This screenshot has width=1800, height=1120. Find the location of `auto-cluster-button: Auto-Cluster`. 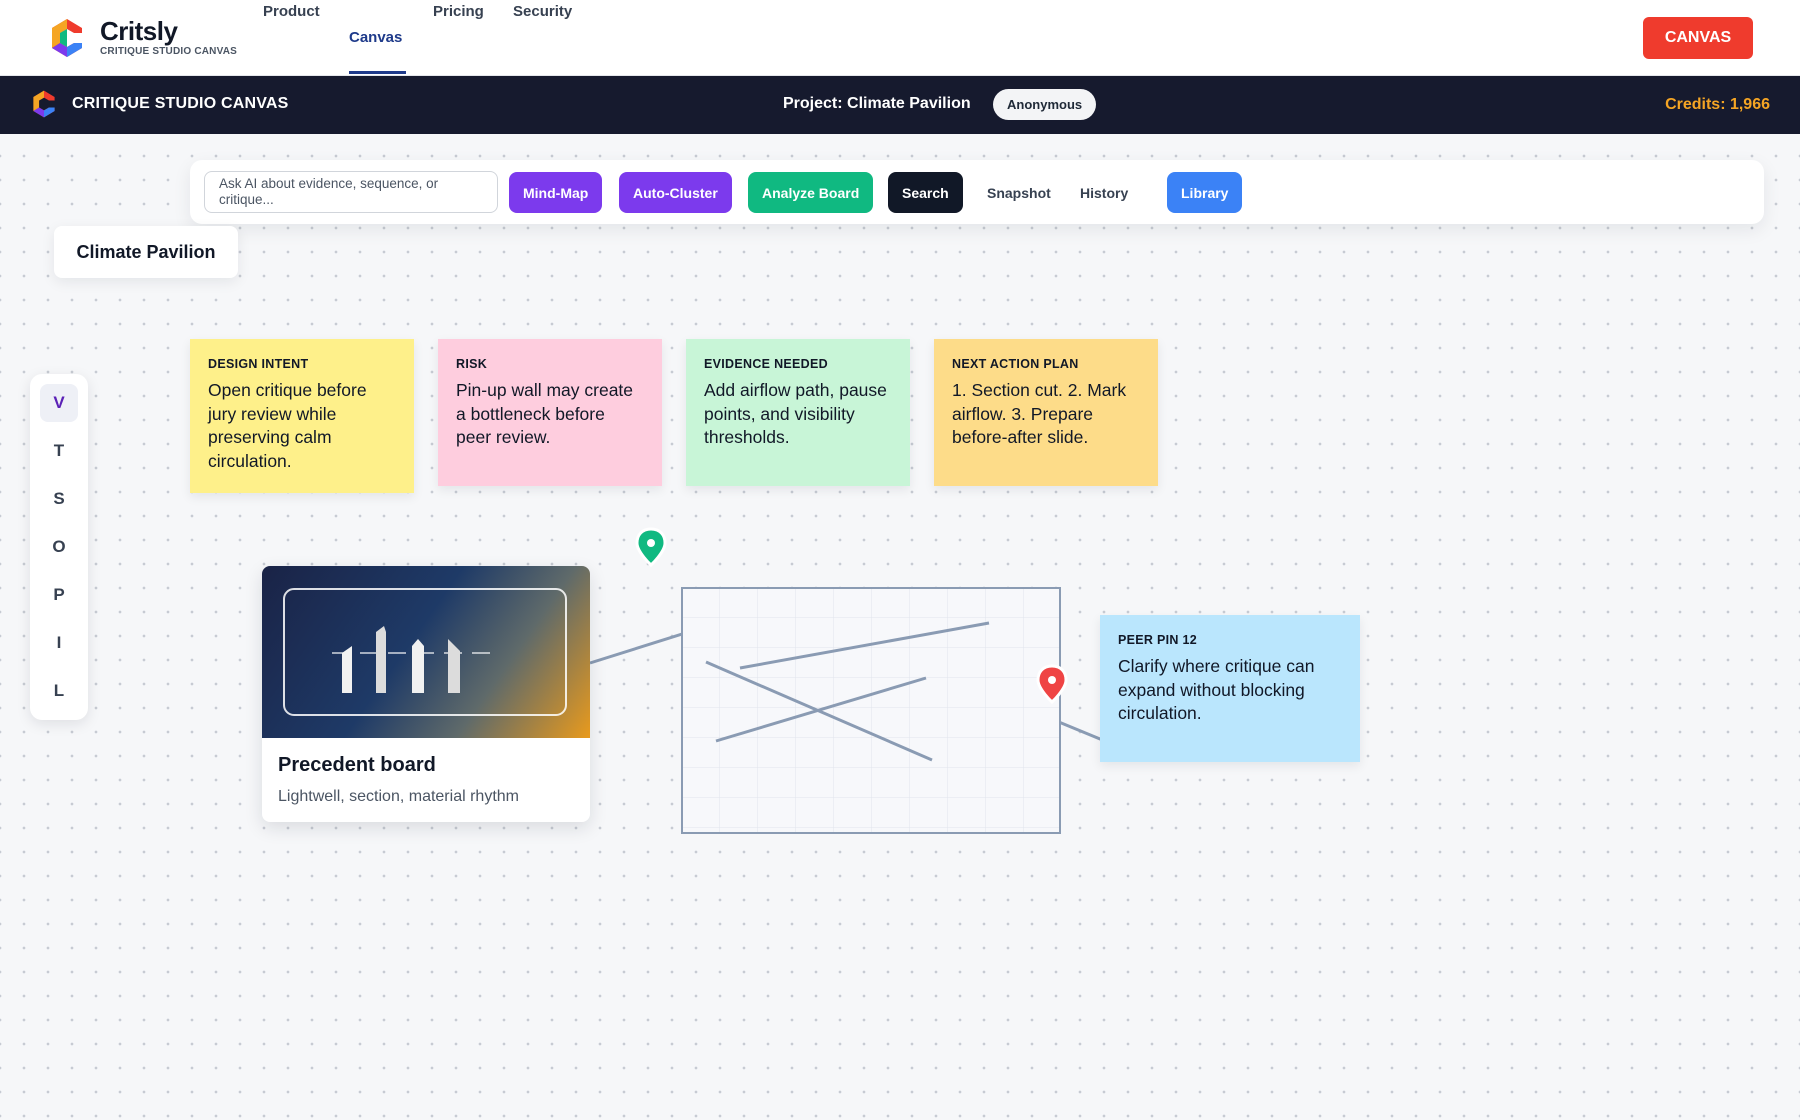

auto-cluster-button: Auto-Cluster is located at coordinates (675, 192).